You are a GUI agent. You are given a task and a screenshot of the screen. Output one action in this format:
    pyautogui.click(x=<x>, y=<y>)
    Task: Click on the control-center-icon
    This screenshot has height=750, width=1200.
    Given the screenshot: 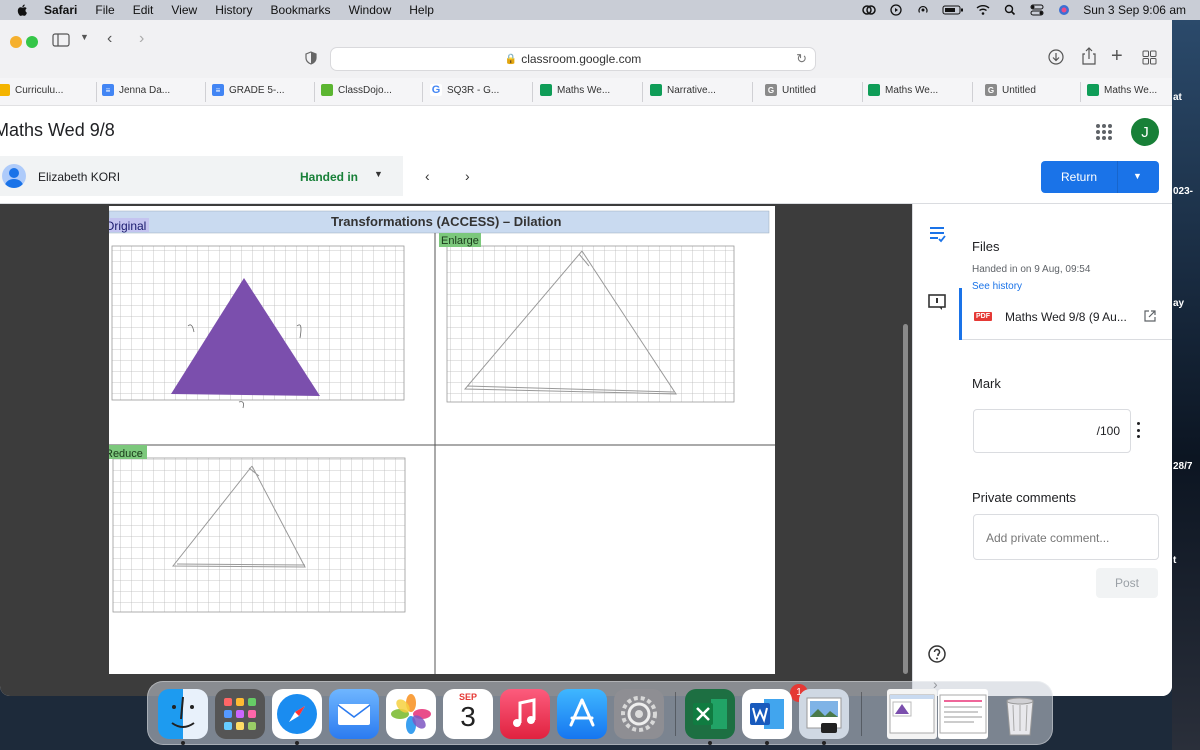 What is the action you would take?
    pyautogui.click(x=1037, y=10)
    